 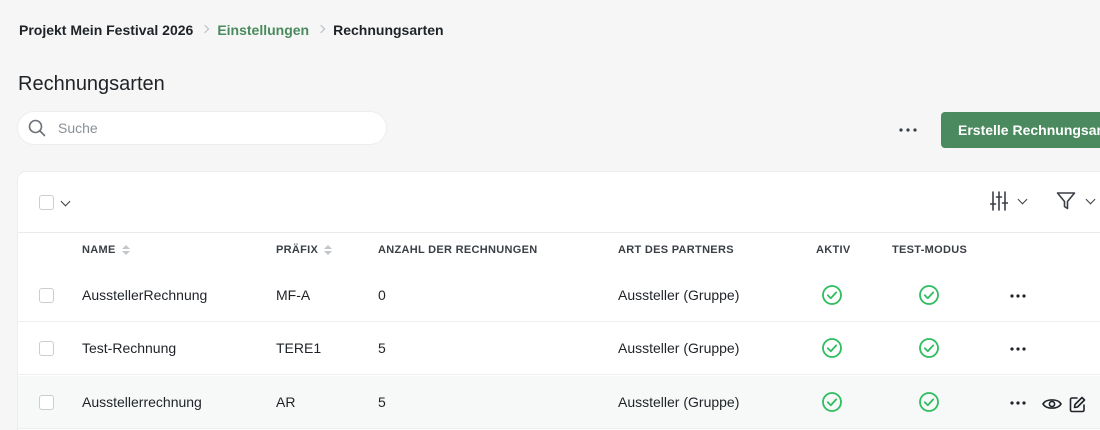 I want to click on cell-prefix: MF-A, so click(x=293, y=295).